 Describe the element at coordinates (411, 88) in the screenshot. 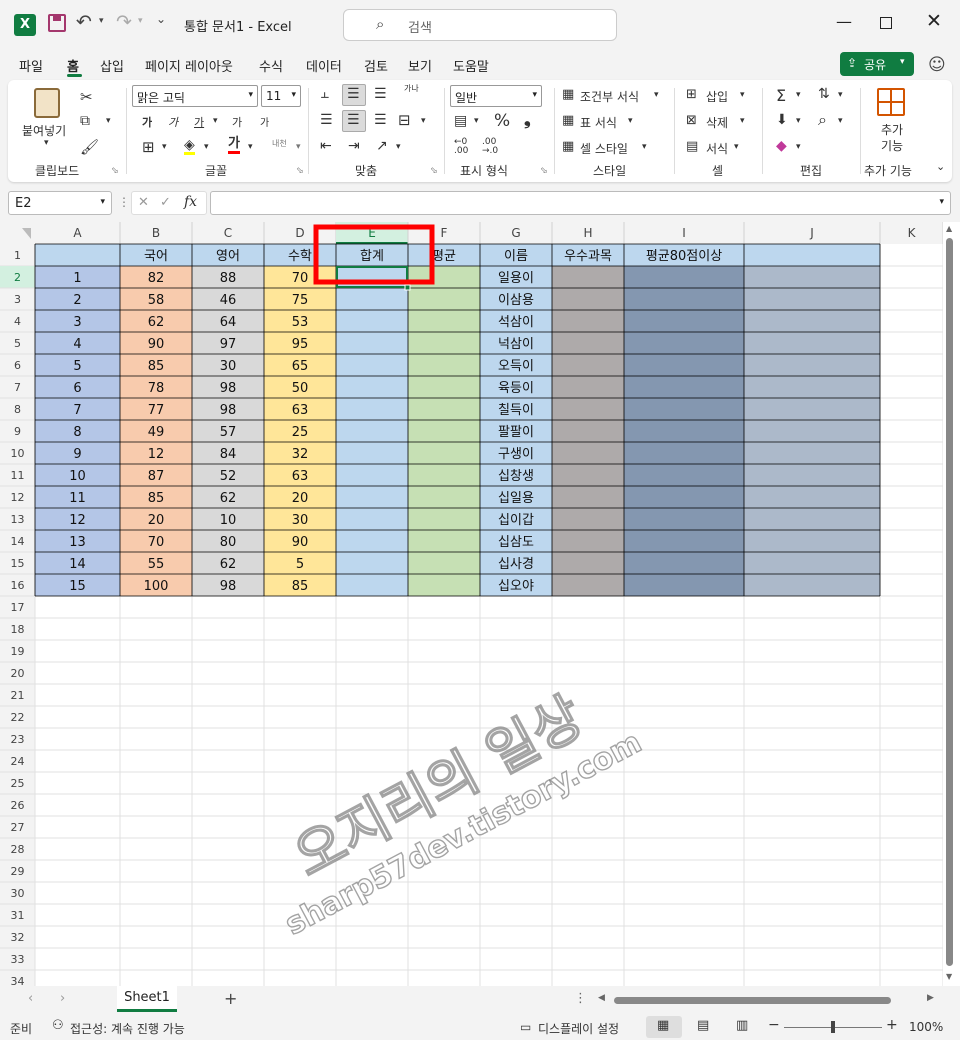

I see `orientation-button: 가나` at that location.